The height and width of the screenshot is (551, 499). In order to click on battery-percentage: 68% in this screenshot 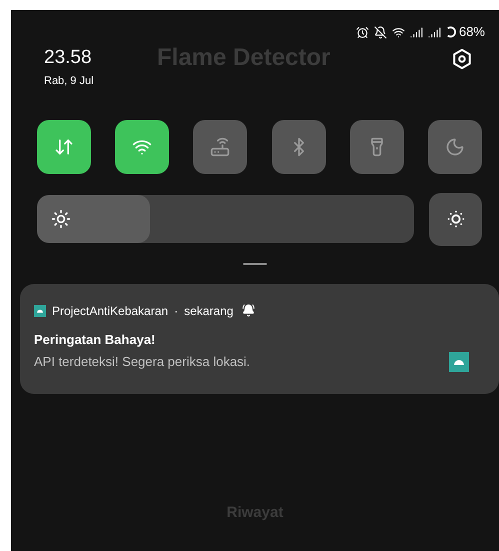, I will do `click(471, 32)`.